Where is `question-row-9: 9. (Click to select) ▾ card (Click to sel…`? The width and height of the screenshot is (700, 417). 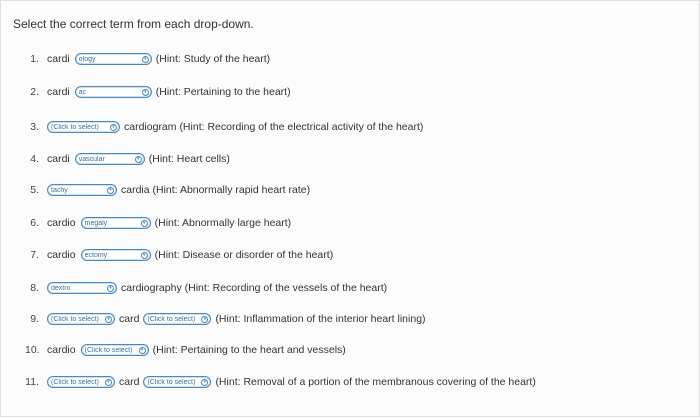
question-row-9: 9. (Click to select) ▾ card (Click to sel… is located at coordinates (225, 319).